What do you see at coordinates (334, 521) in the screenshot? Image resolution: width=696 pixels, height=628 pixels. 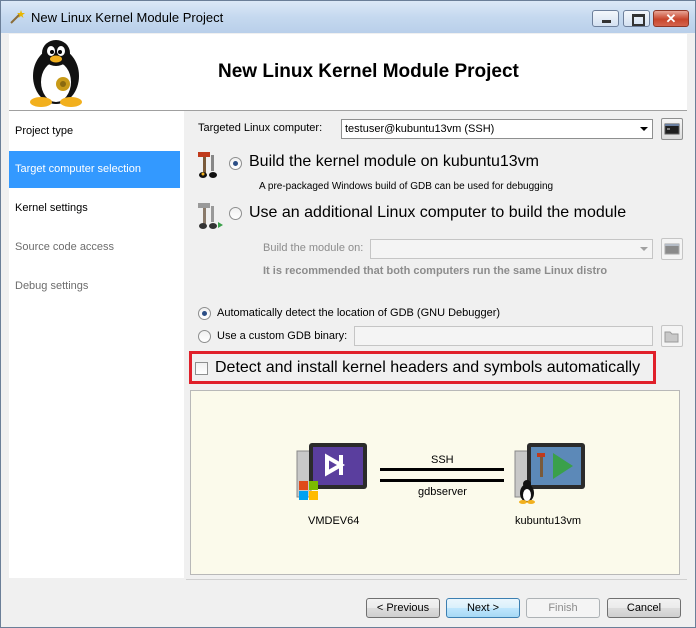 I see `left-host-label: VMDEV64` at bounding box center [334, 521].